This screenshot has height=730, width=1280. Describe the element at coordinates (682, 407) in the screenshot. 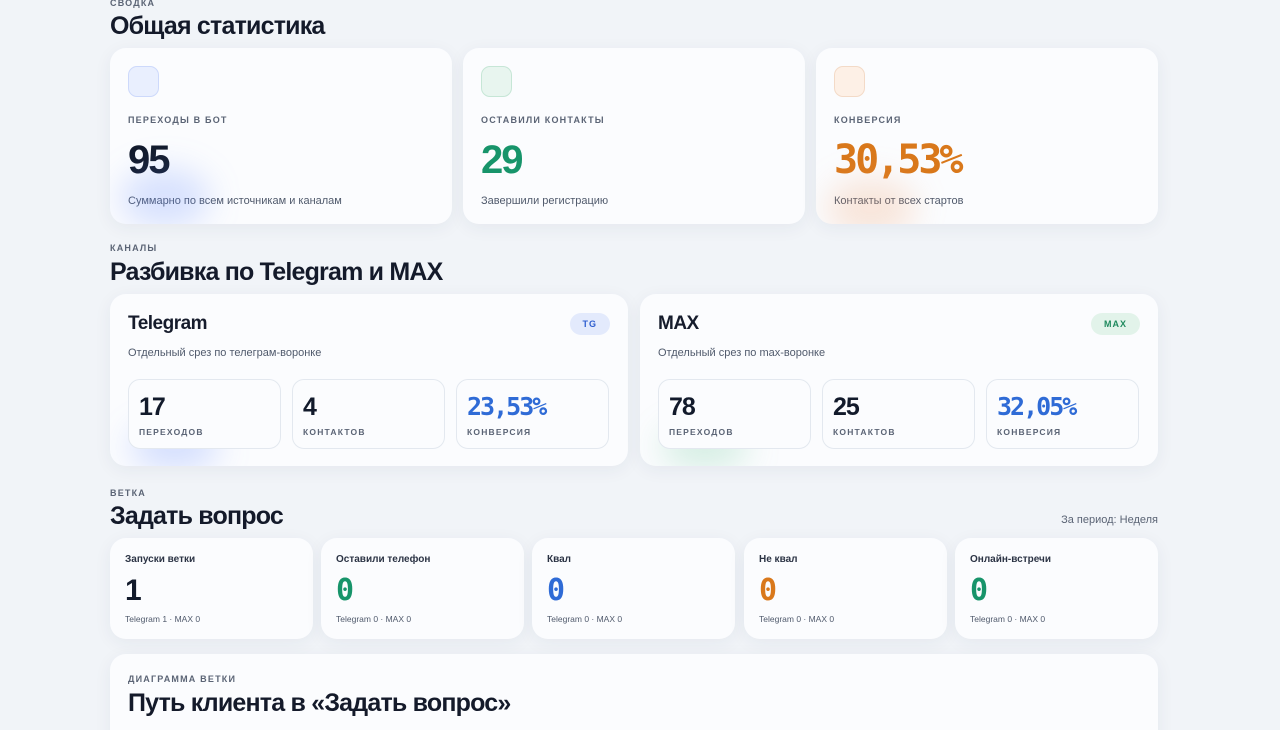

I see `metric-value: 78` at that location.